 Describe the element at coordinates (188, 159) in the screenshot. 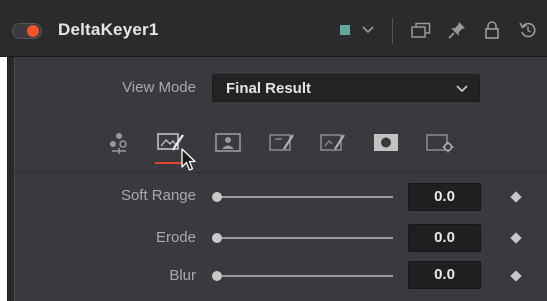

I see `mouse-cursor-icon` at that location.